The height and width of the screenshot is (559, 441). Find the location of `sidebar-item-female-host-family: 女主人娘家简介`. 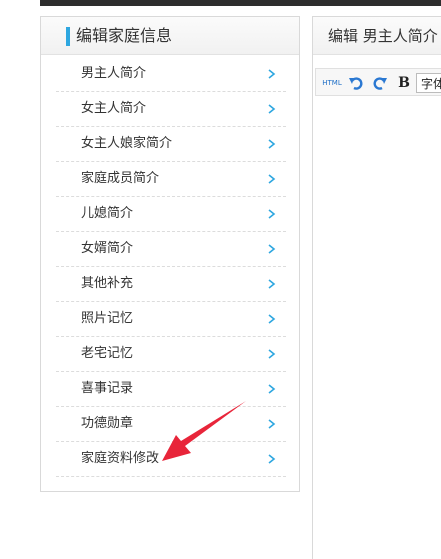

sidebar-item-female-host-family: 女主人娘家简介 is located at coordinates (171, 144).